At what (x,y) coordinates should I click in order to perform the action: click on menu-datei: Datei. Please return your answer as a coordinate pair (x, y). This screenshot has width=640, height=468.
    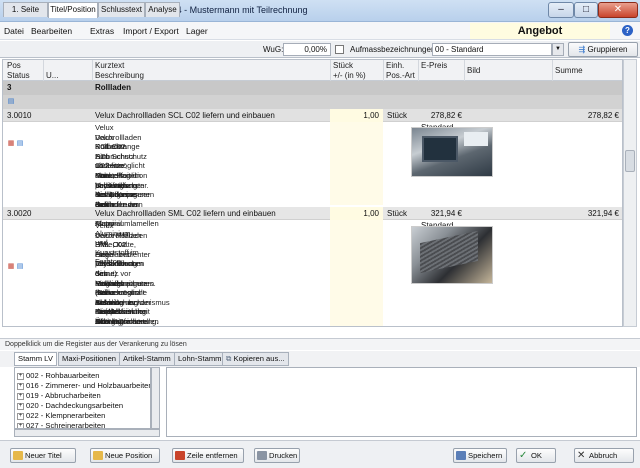
    Looking at the image, I should click on (14, 31).